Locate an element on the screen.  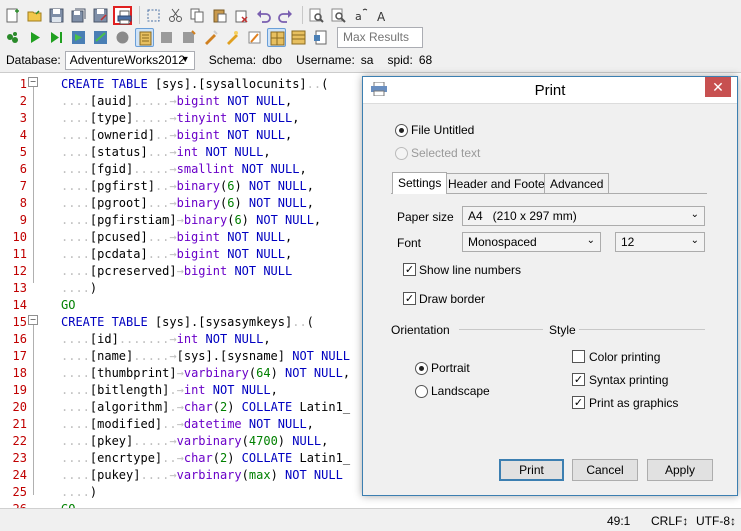
color-printing-label: Color printing is located at coordinates (625, 357).